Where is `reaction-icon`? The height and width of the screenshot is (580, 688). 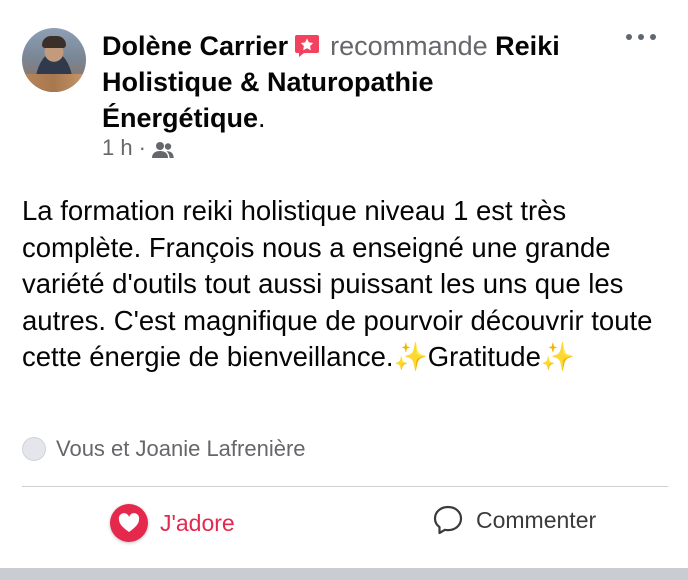 reaction-icon is located at coordinates (34, 449).